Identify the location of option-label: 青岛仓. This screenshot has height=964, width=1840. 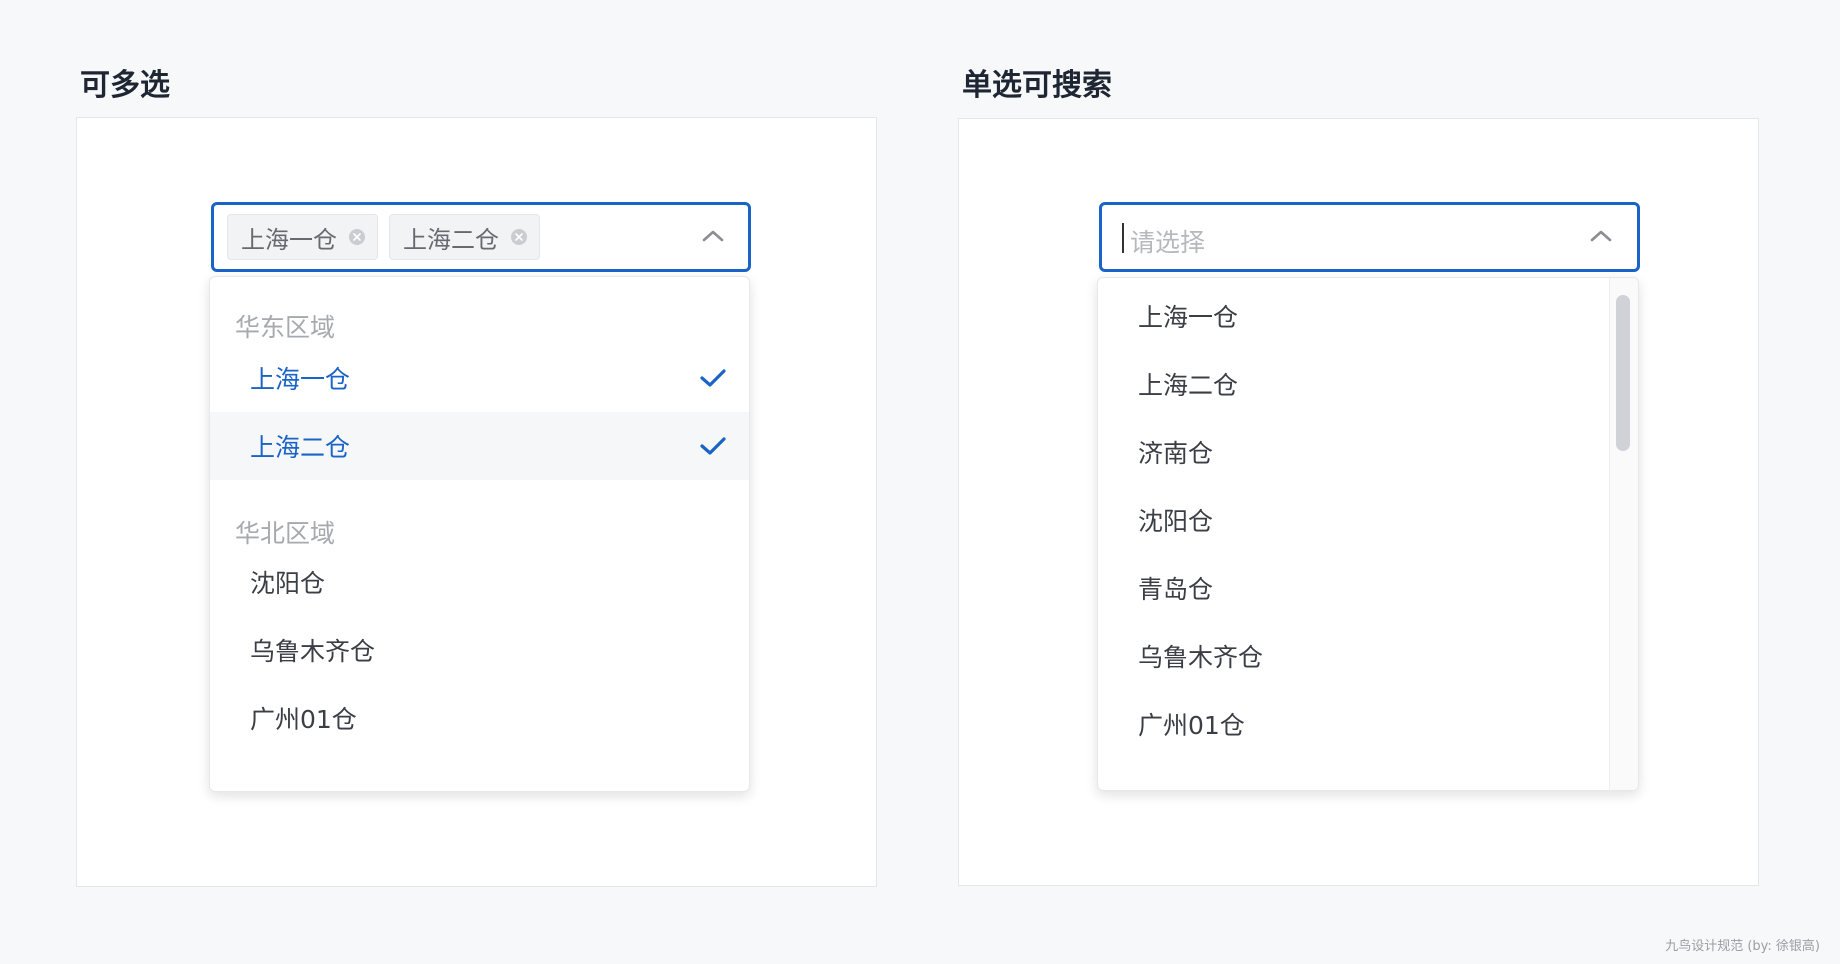
(1176, 589).